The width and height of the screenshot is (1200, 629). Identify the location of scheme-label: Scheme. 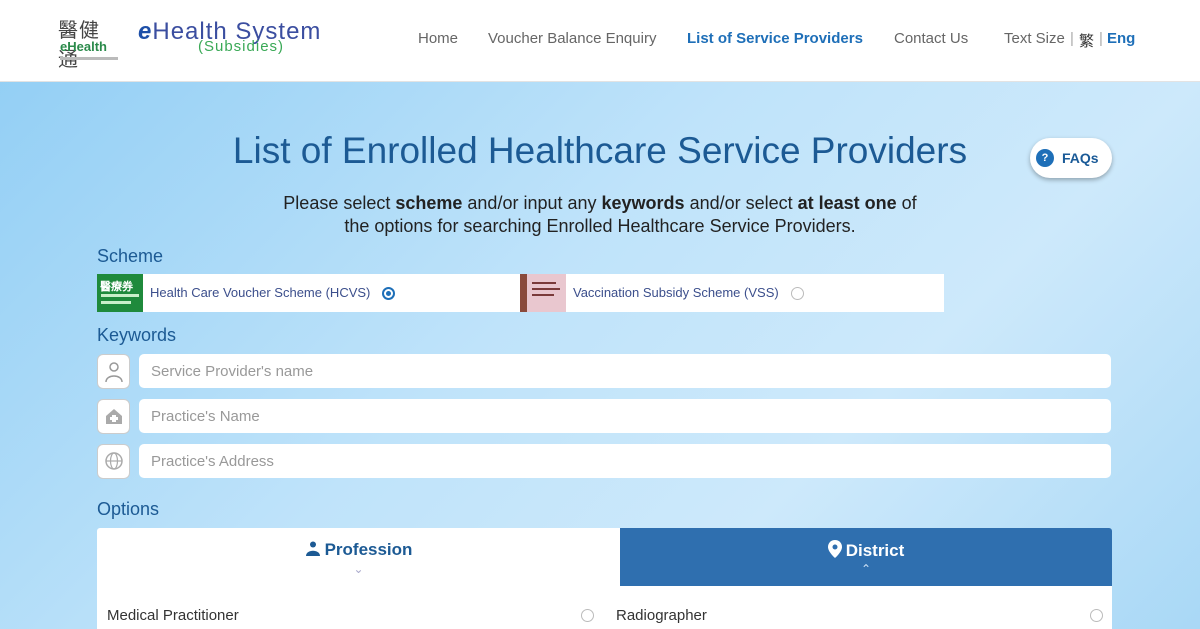
(130, 256).